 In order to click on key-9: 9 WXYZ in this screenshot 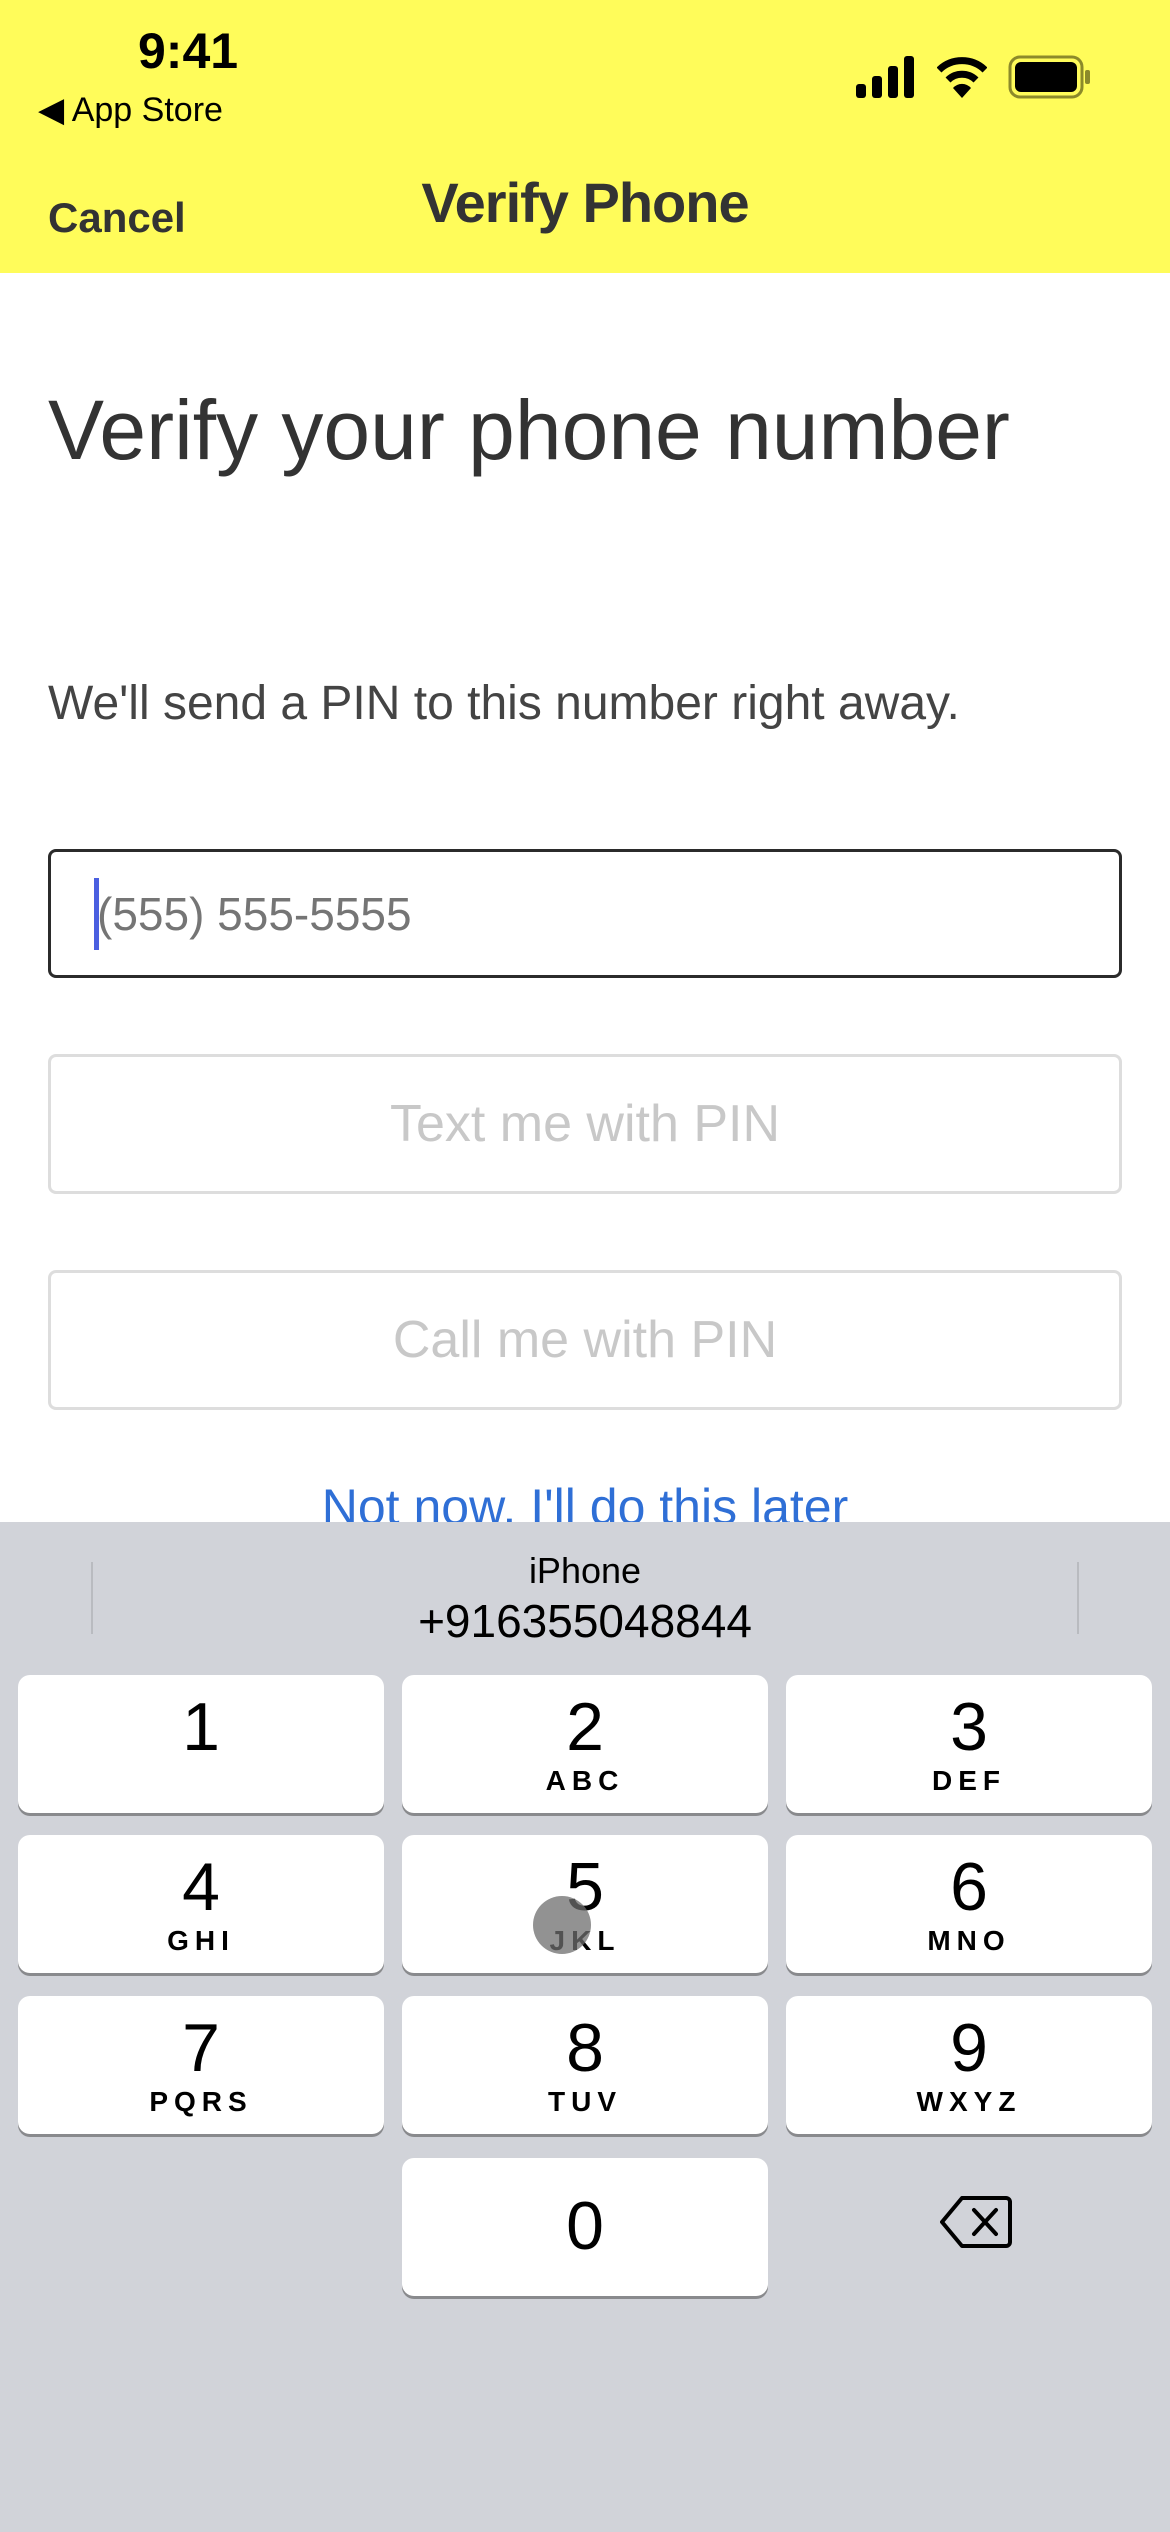, I will do `click(969, 2065)`.